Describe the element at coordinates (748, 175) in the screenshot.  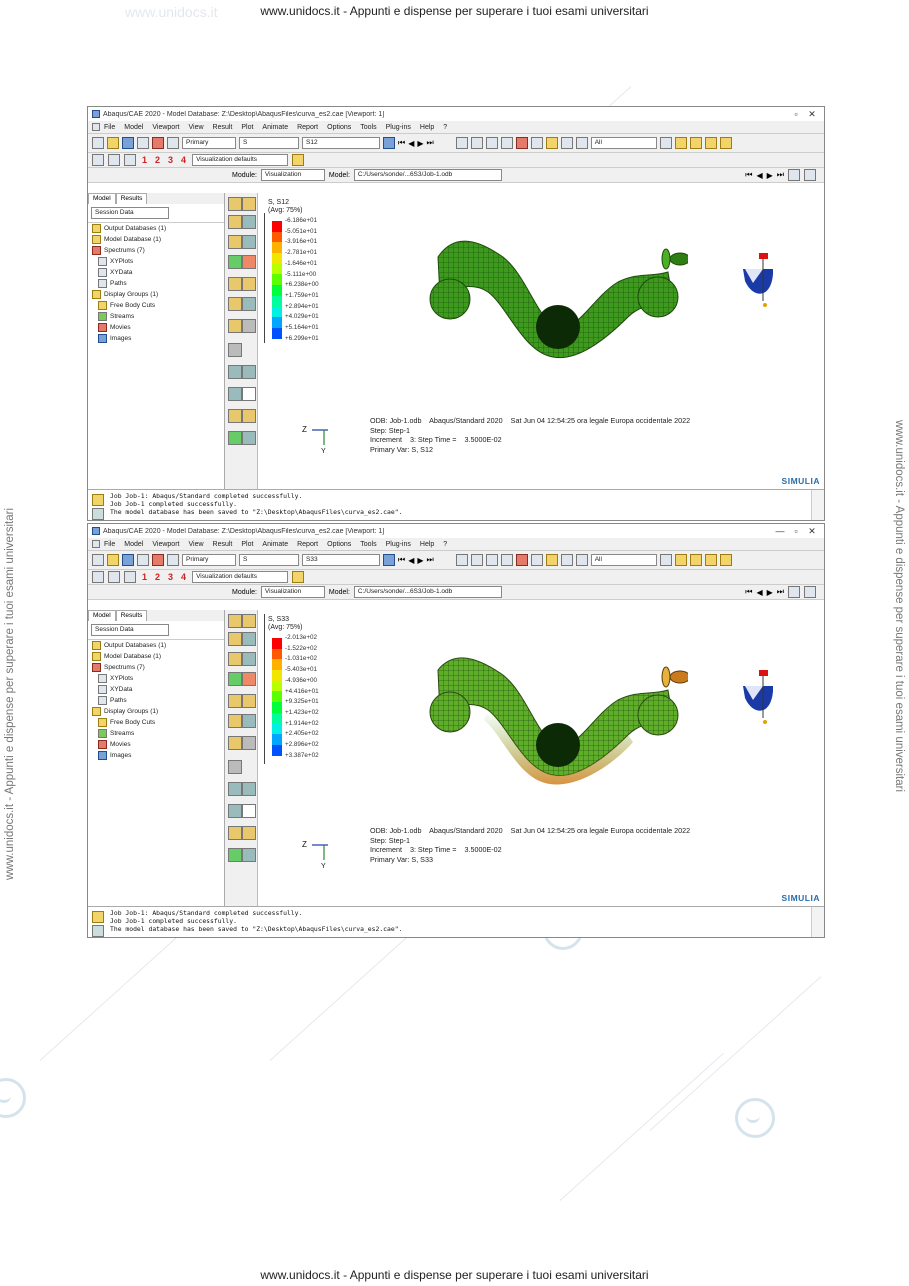
I see `anim-first-icon: ⏮` at that location.